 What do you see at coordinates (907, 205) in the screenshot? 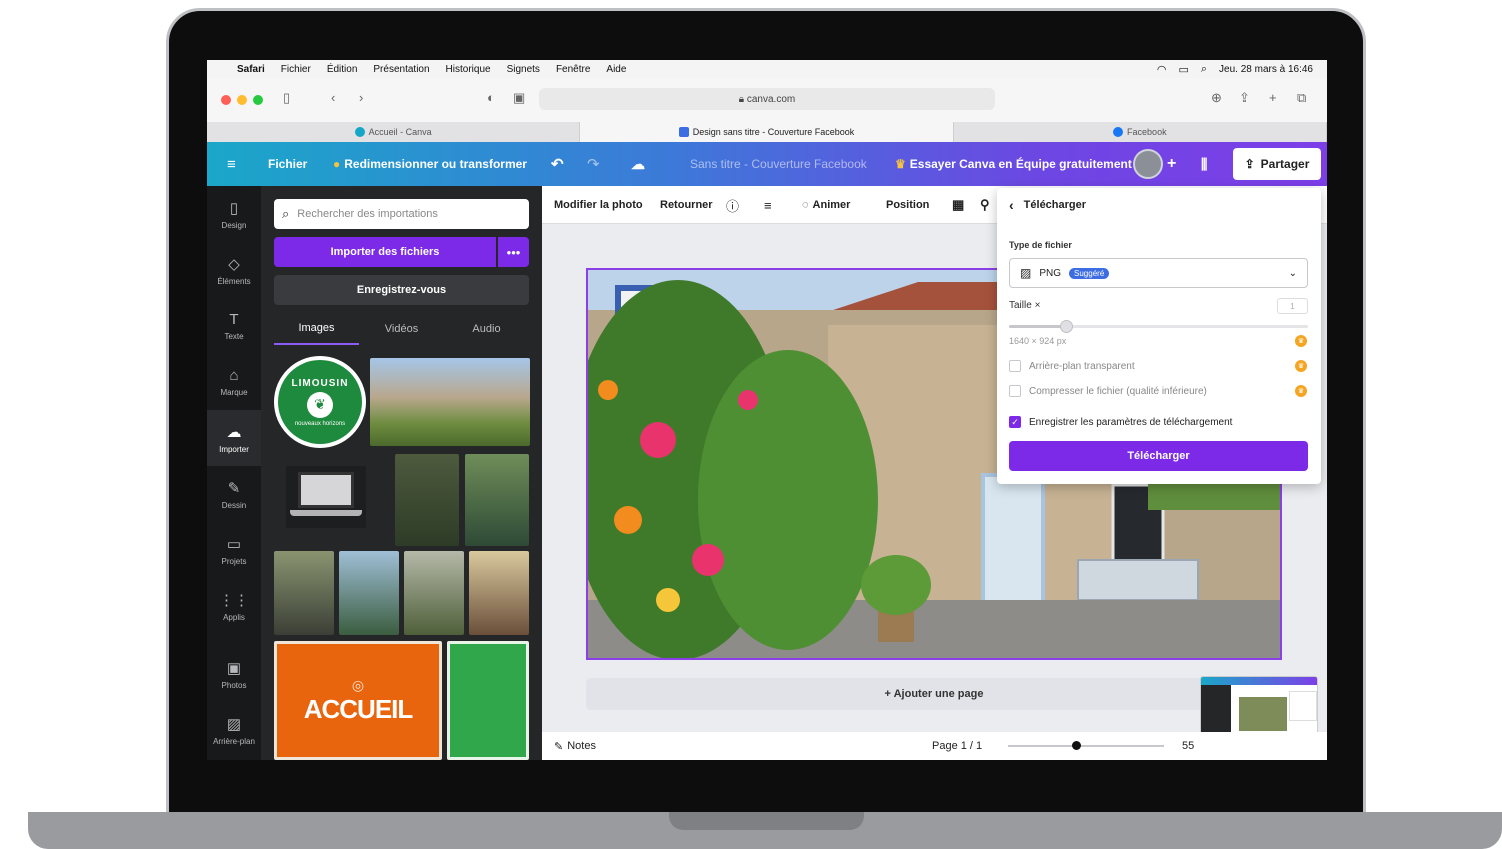
I see `position-button: Position` at bounding box center [907, 205].